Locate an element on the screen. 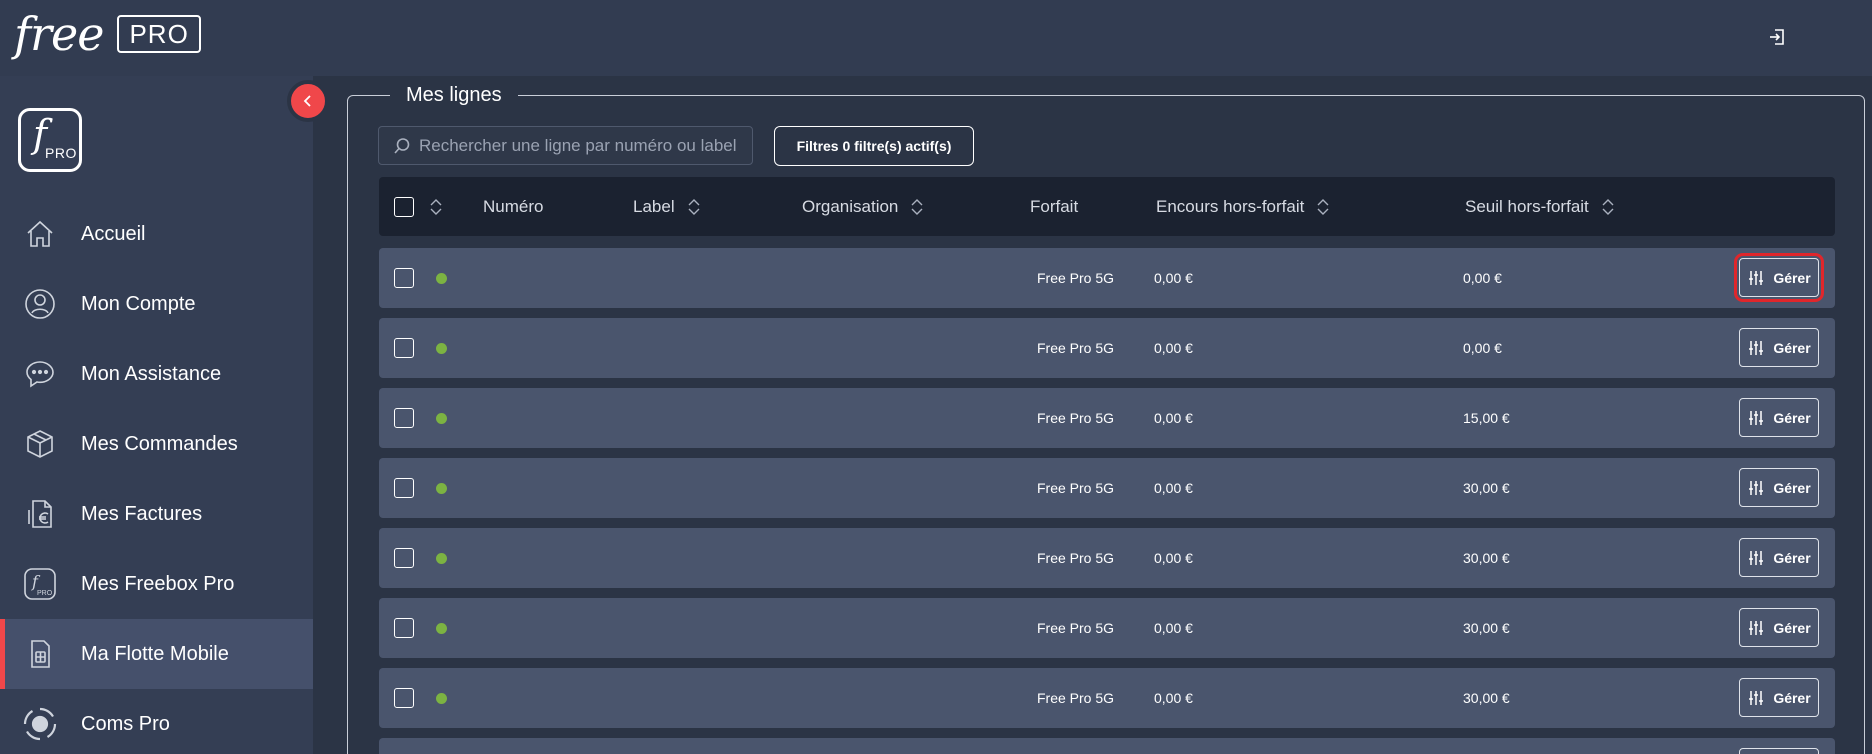 The height and width of the screenshot is (754, 1872). filters-button: Filtres 0 filtre(s) actif(s) is located at coordinates (874, 146).